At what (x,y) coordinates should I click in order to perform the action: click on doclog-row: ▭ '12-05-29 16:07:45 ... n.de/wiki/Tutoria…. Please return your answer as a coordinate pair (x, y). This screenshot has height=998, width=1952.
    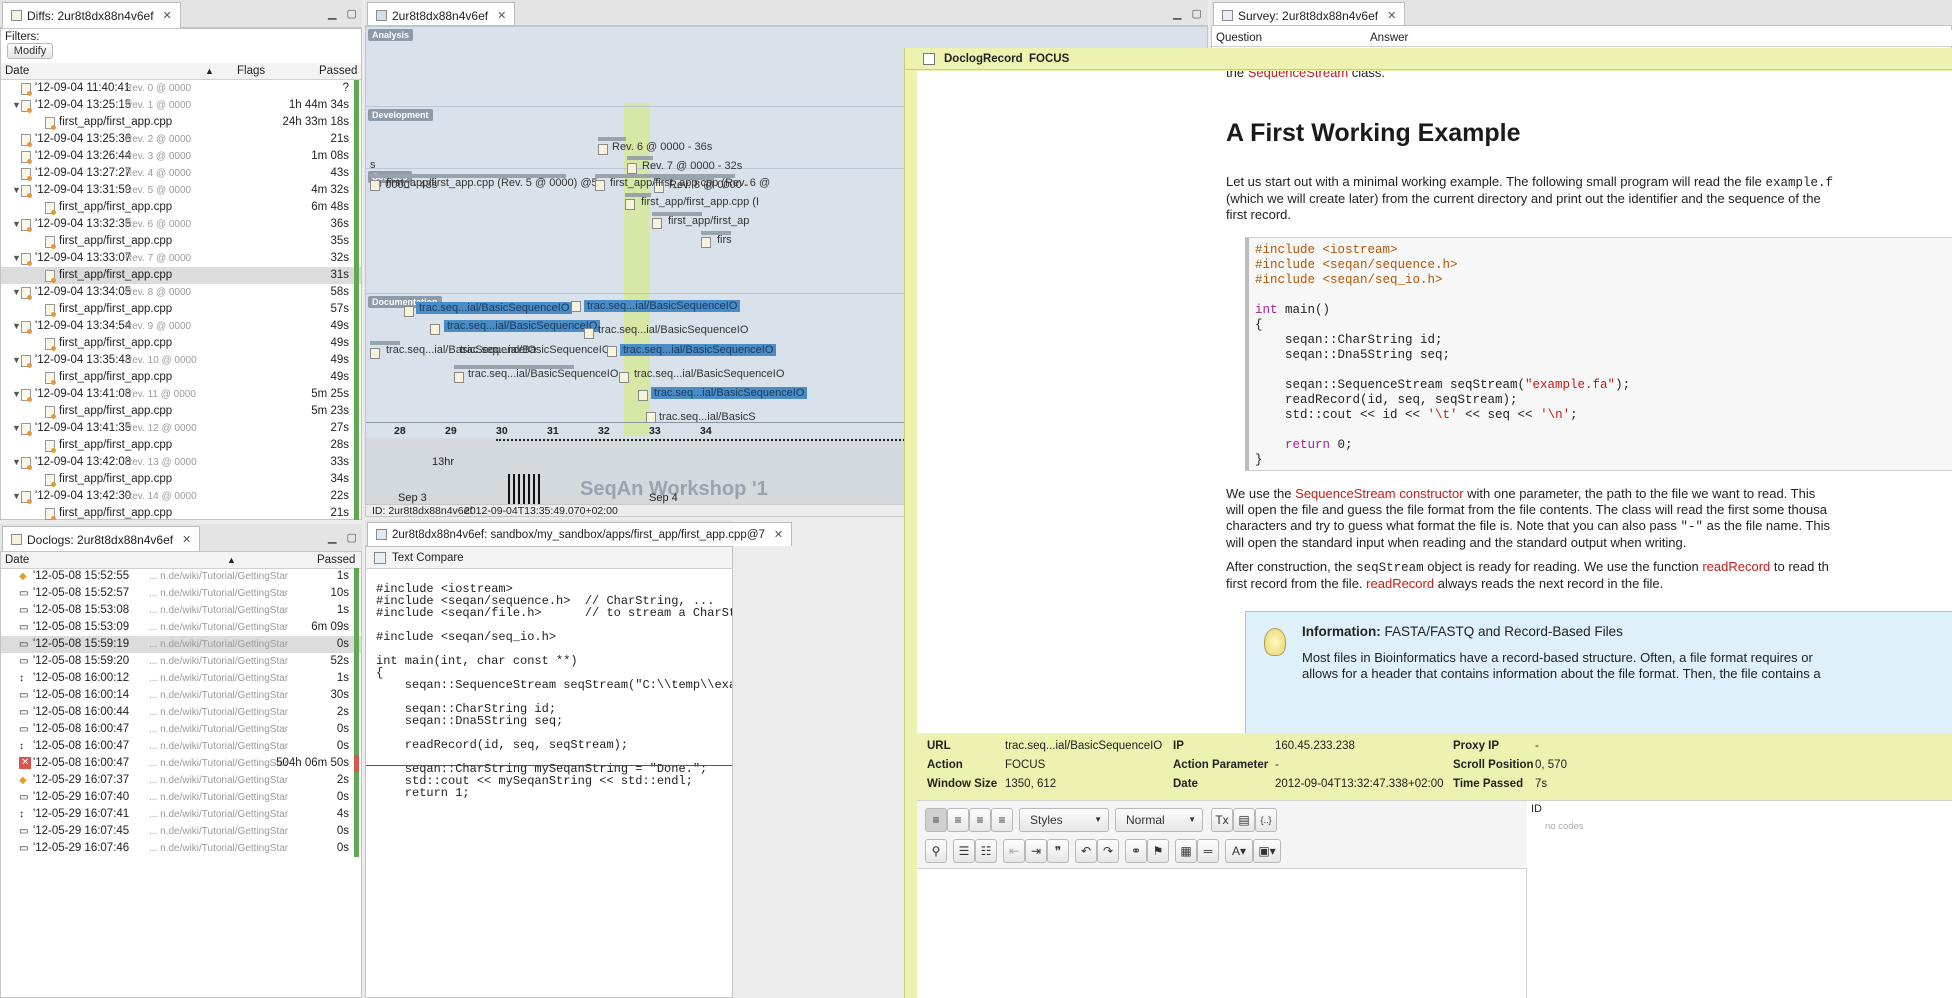
    Looking at the image, I should click on (181, 831).